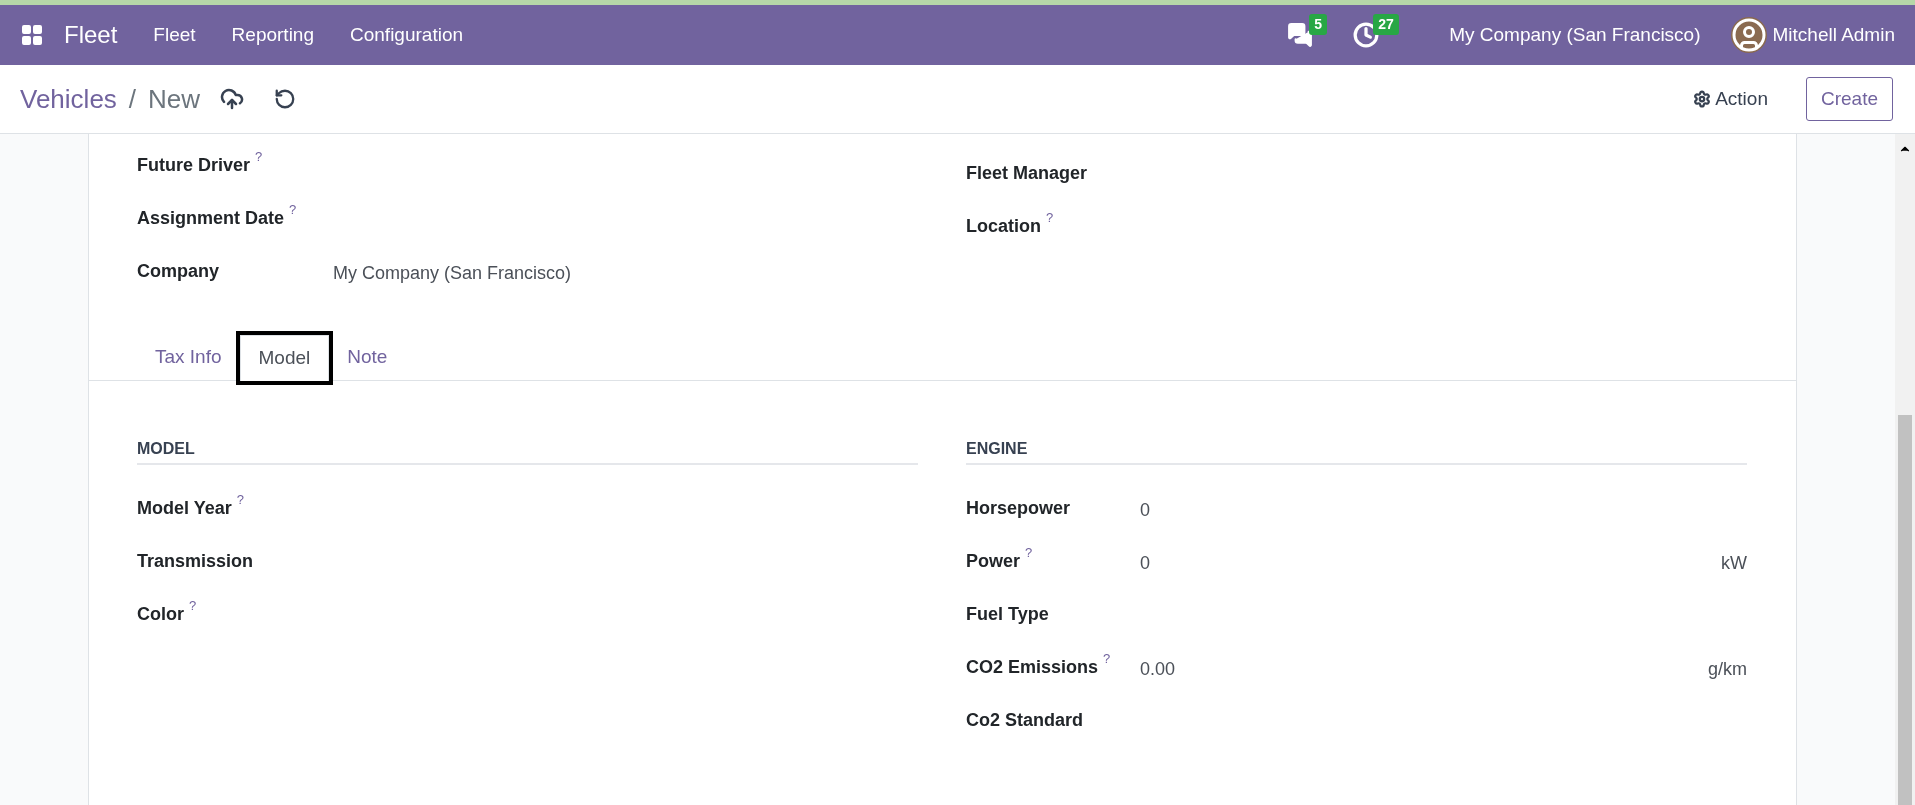  Describe the element at coordinates (285, 99) in the screenshot. I see `discard-icon` at that location.